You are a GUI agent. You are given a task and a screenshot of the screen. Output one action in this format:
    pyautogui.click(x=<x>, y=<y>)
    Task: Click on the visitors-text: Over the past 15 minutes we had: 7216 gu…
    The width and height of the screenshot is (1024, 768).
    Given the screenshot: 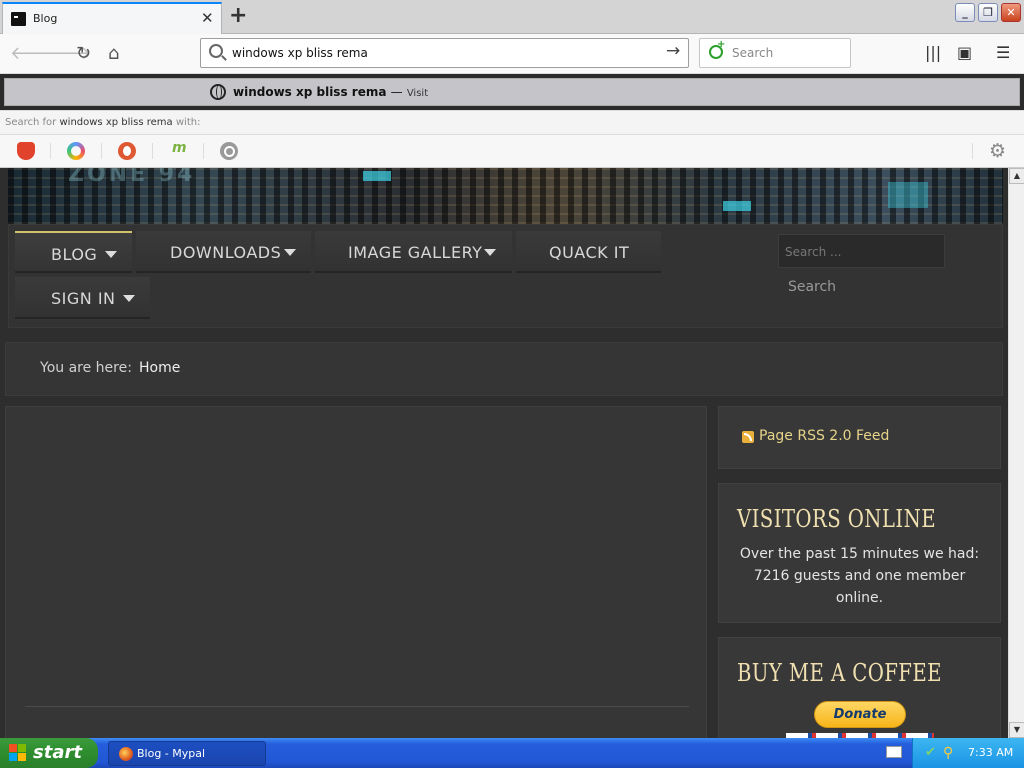 What is the action you would take?
    pyautogui.click(x=859, y=576)
    